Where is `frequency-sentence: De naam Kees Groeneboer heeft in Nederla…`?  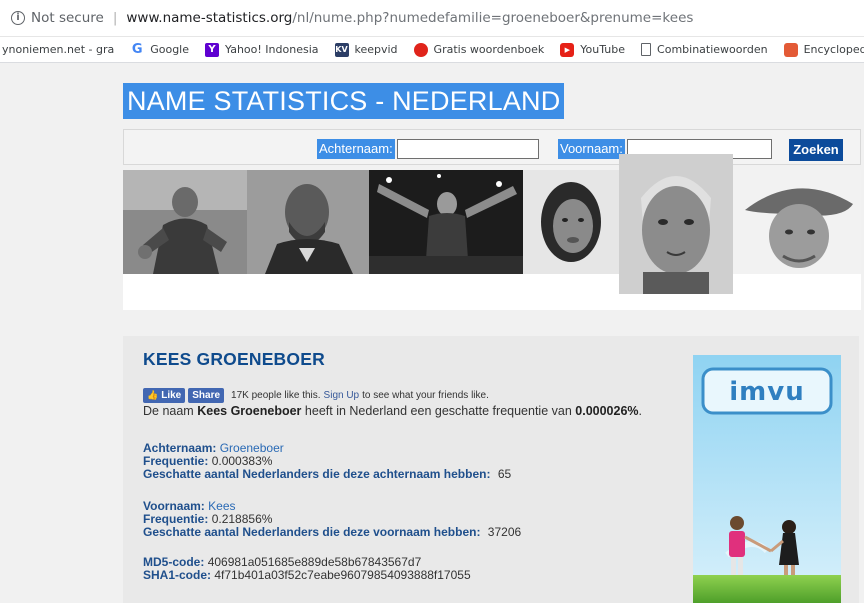
frequency-sentence: De naam Kees Groeneboer heeft in Nederla… is located at coordinates (392, 411).